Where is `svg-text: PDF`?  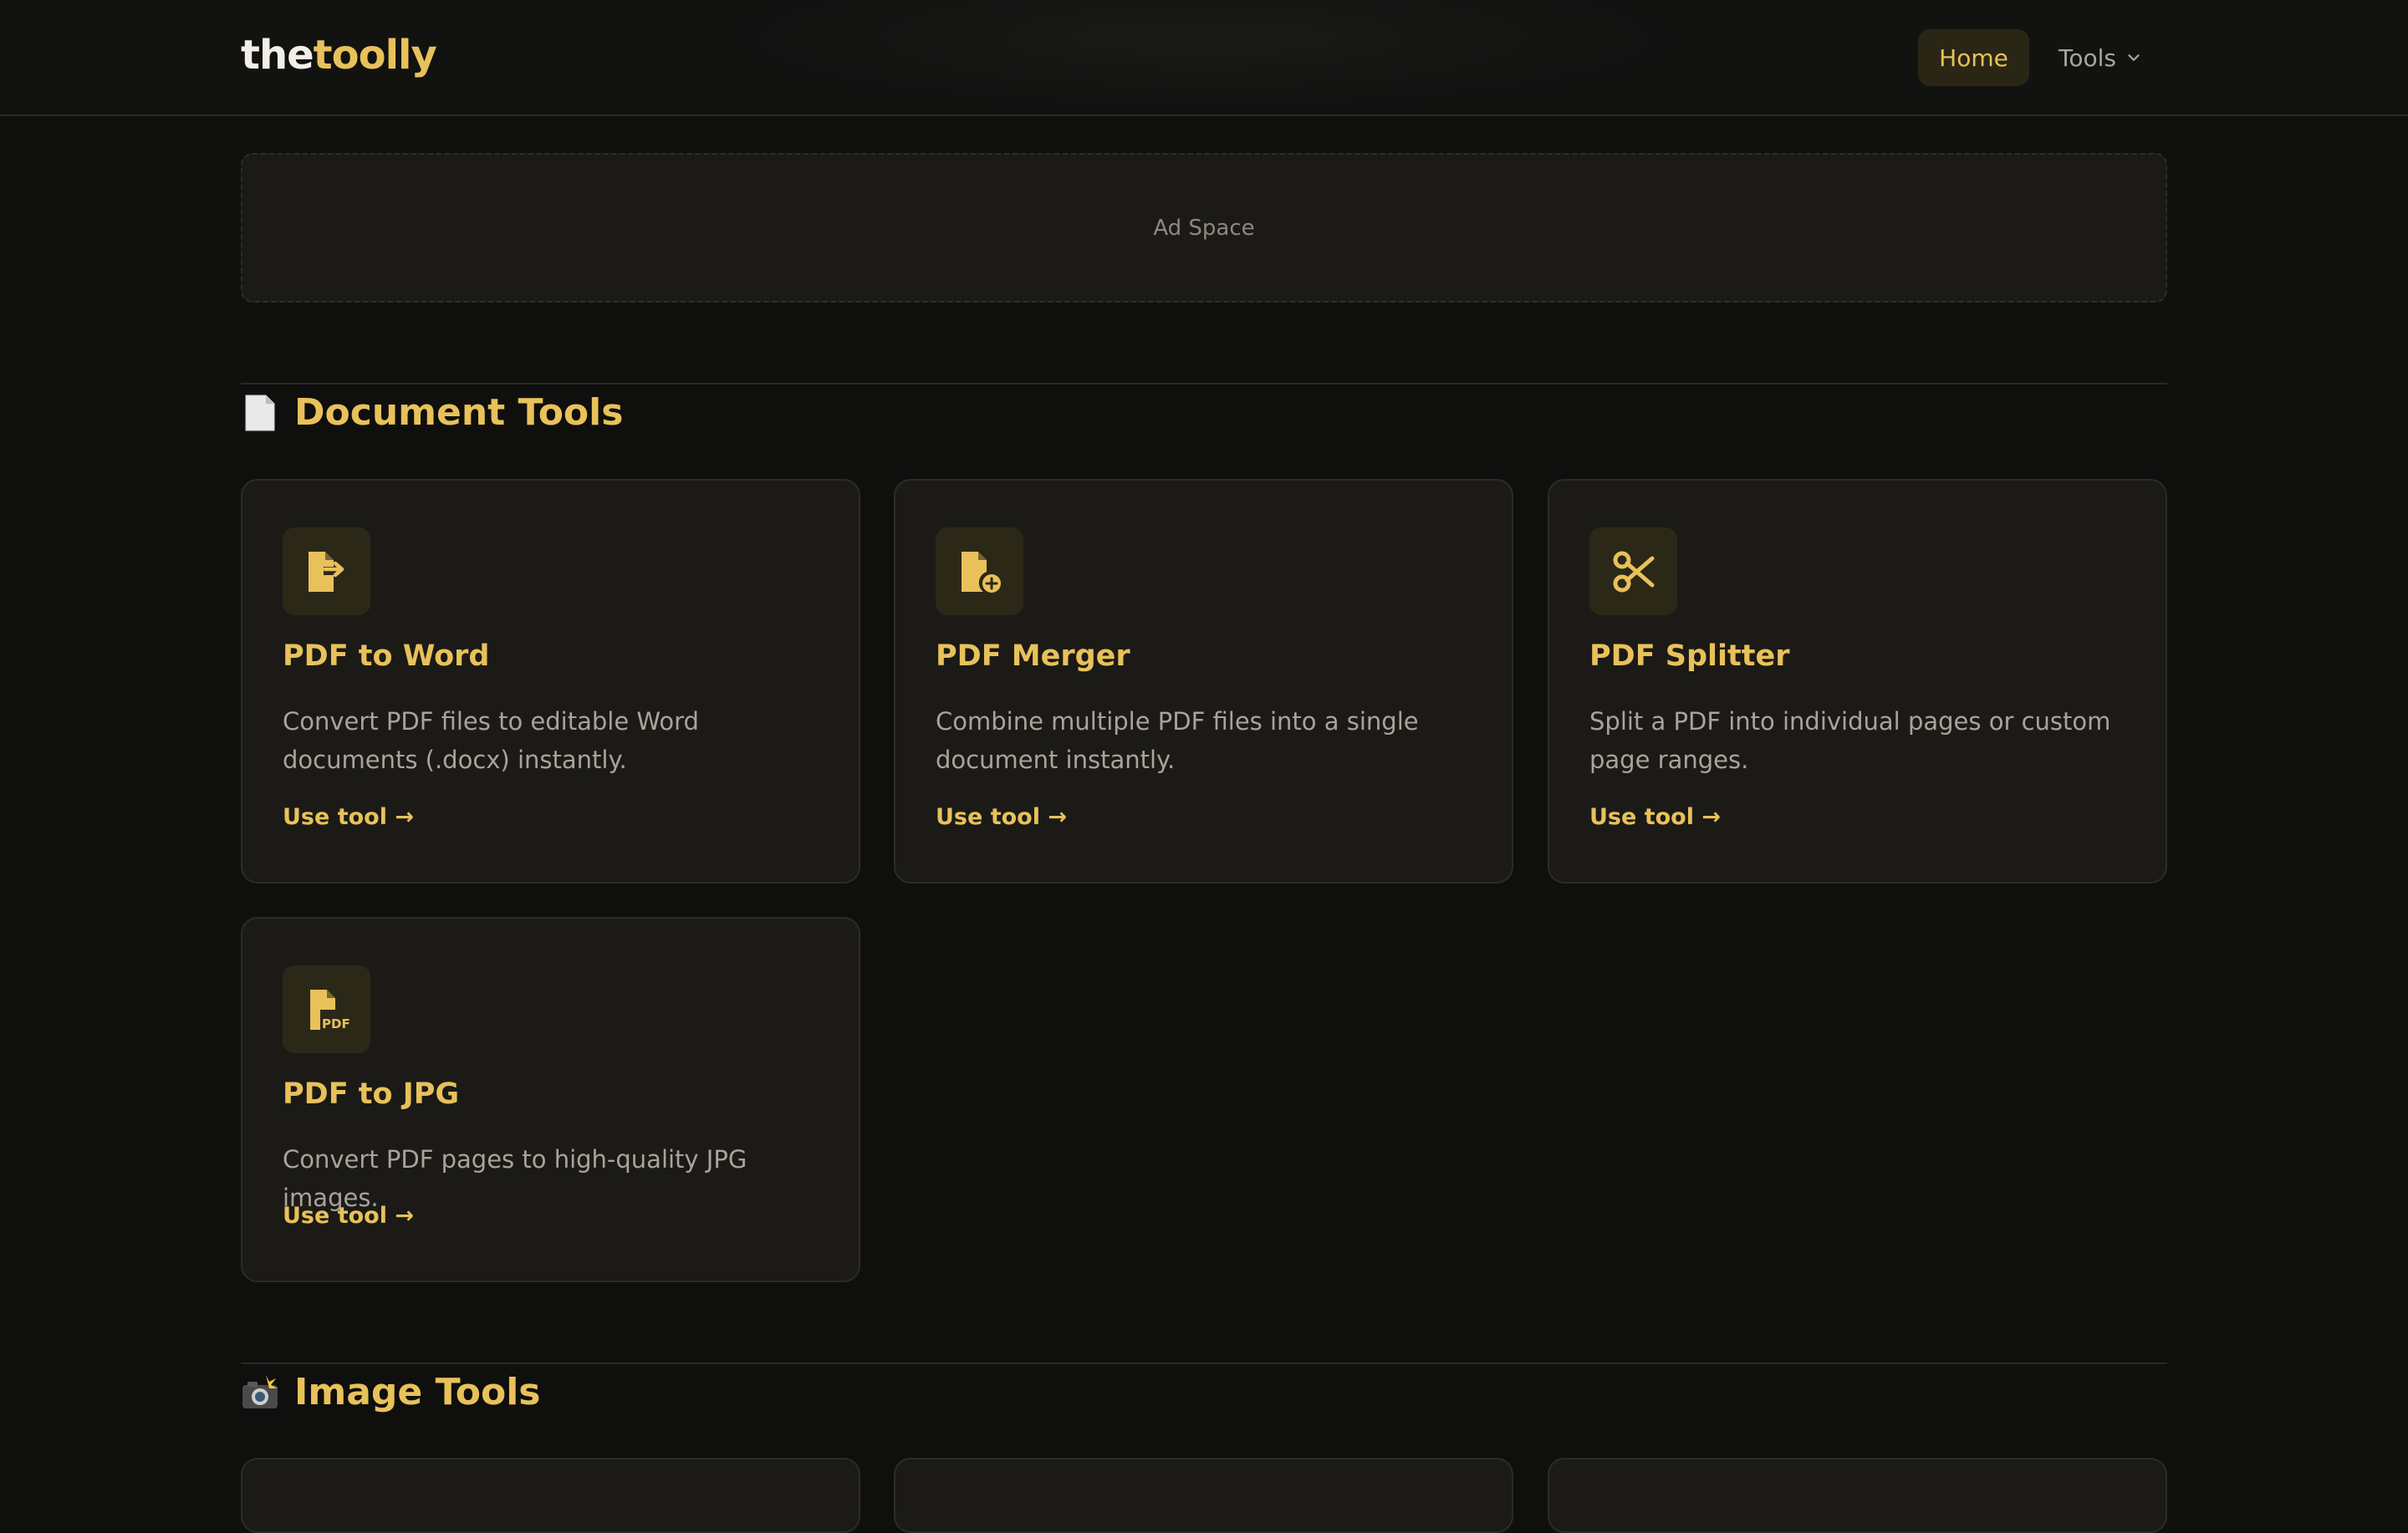
svg-text: PDF is located at coordinates (336, 1024).